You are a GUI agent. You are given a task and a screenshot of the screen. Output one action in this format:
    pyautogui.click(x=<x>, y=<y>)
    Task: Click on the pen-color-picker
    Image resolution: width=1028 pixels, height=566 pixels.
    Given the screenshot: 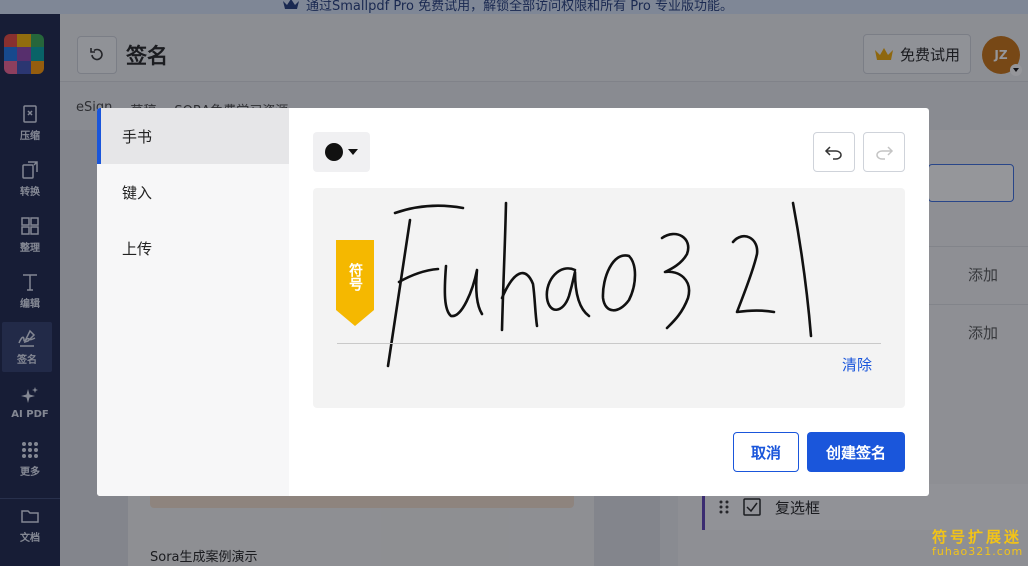 What is the action you would take?
    pyautogui.click(x=341, y=152)
    